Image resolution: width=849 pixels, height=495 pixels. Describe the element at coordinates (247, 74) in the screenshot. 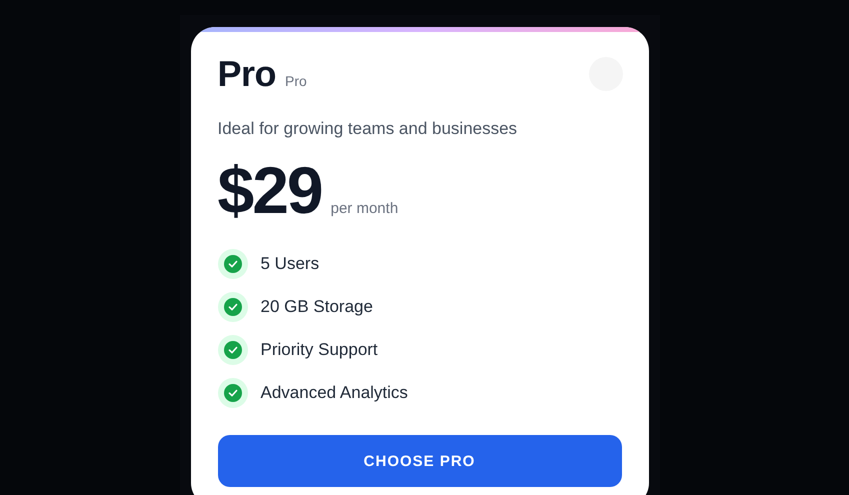

I see `plan-name: Pro` at that location.